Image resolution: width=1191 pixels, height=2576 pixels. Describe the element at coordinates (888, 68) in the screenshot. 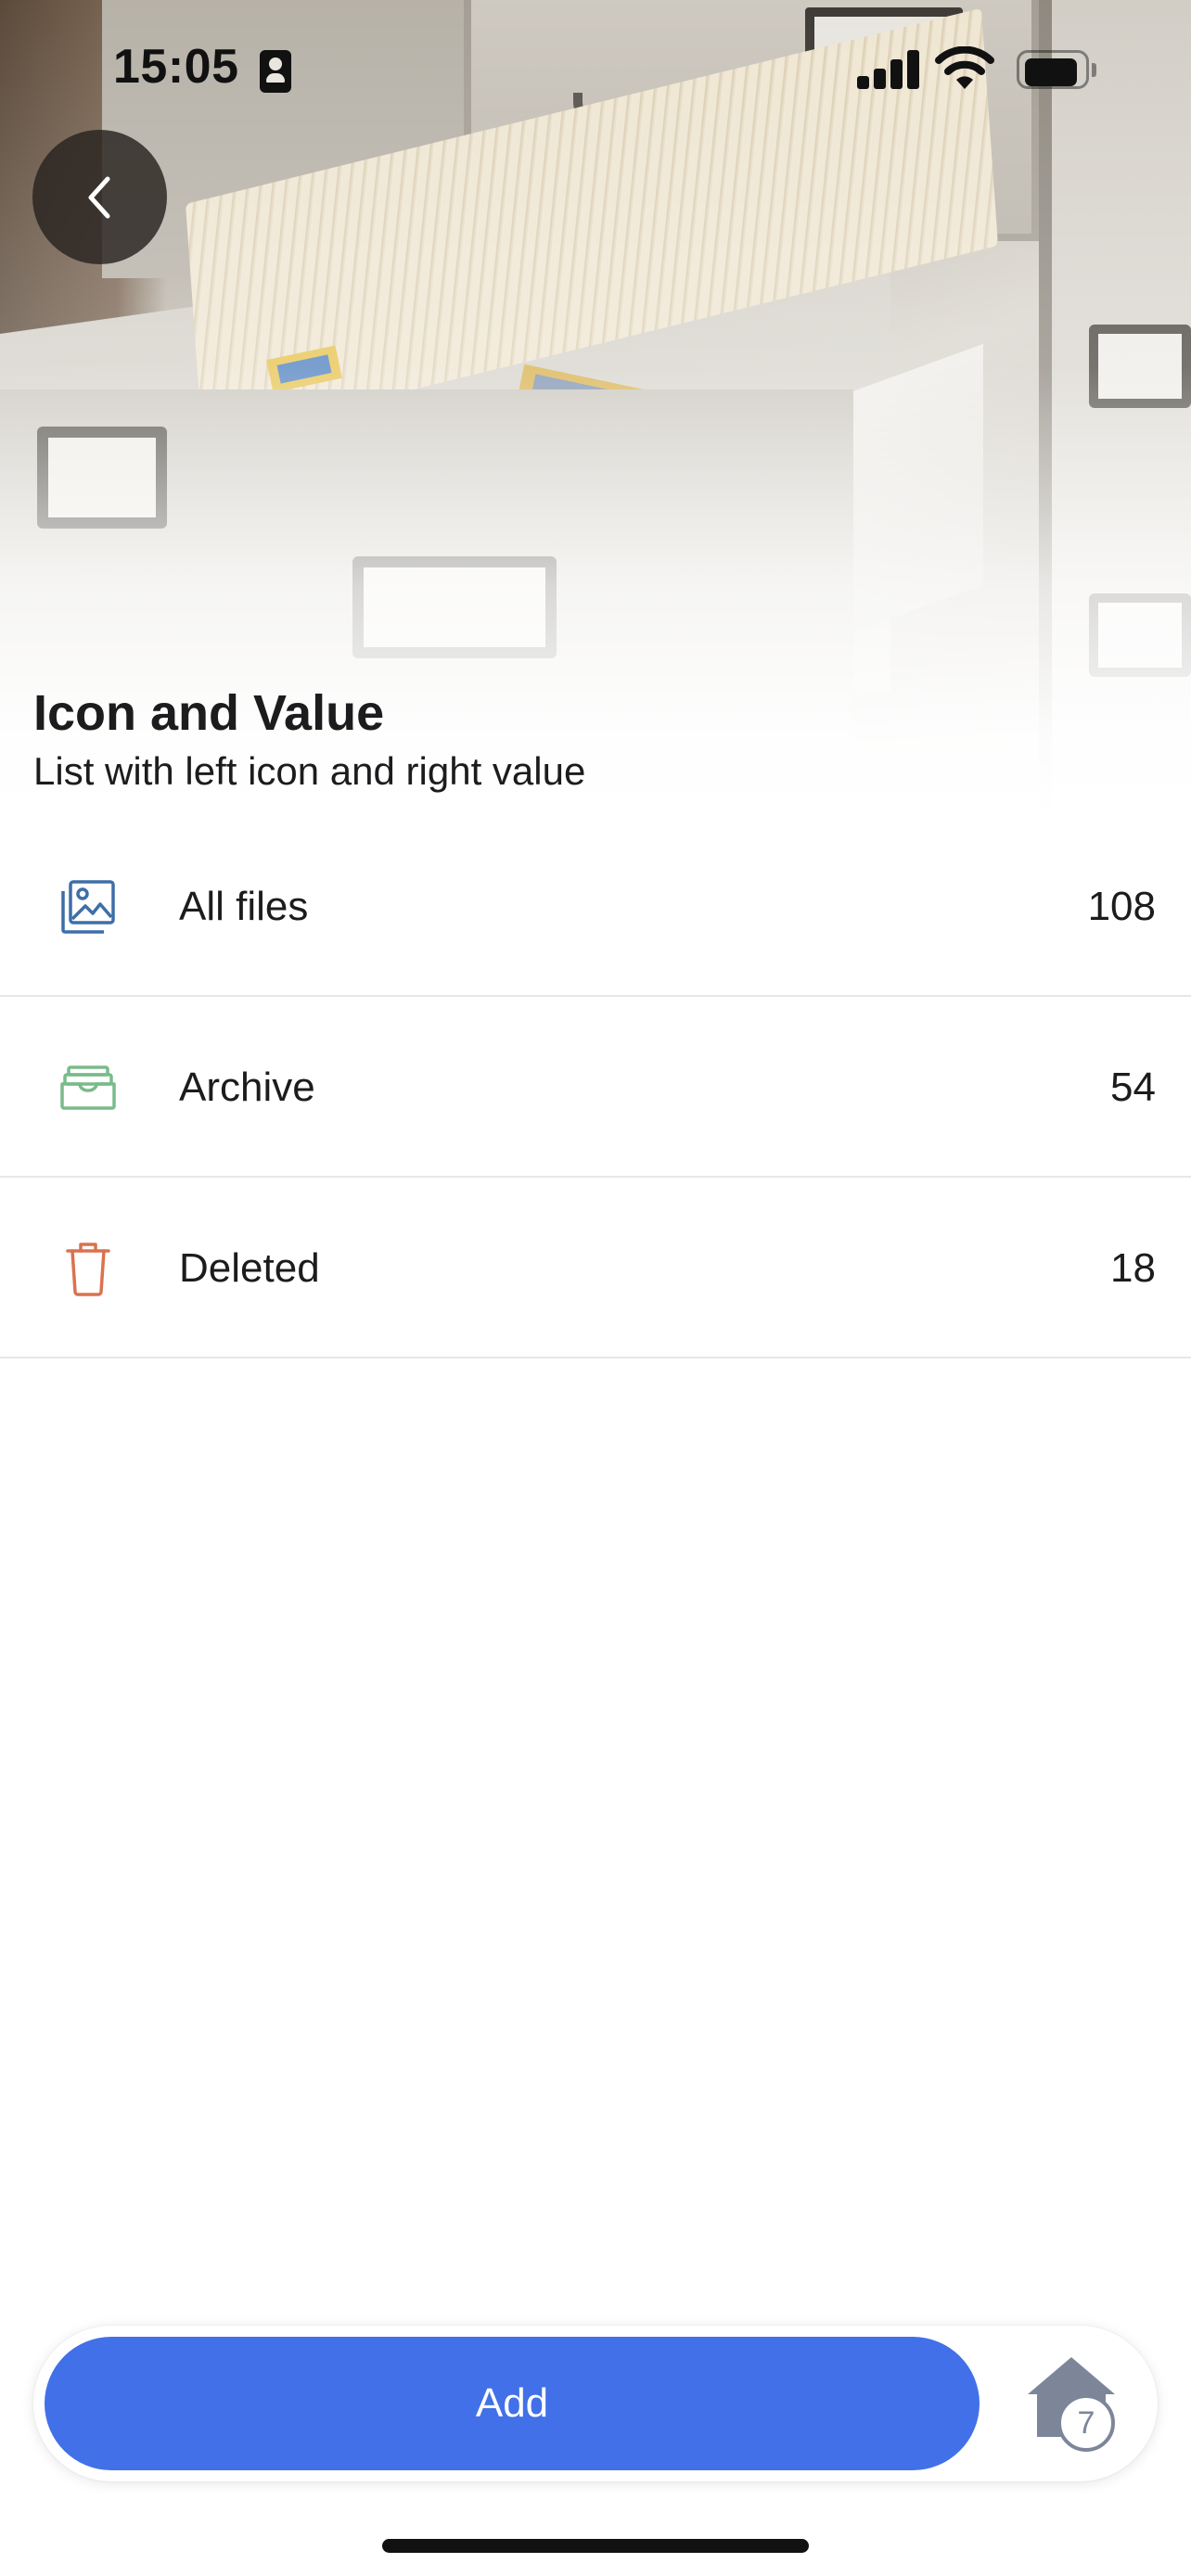

I see `signal-icon` at that location.